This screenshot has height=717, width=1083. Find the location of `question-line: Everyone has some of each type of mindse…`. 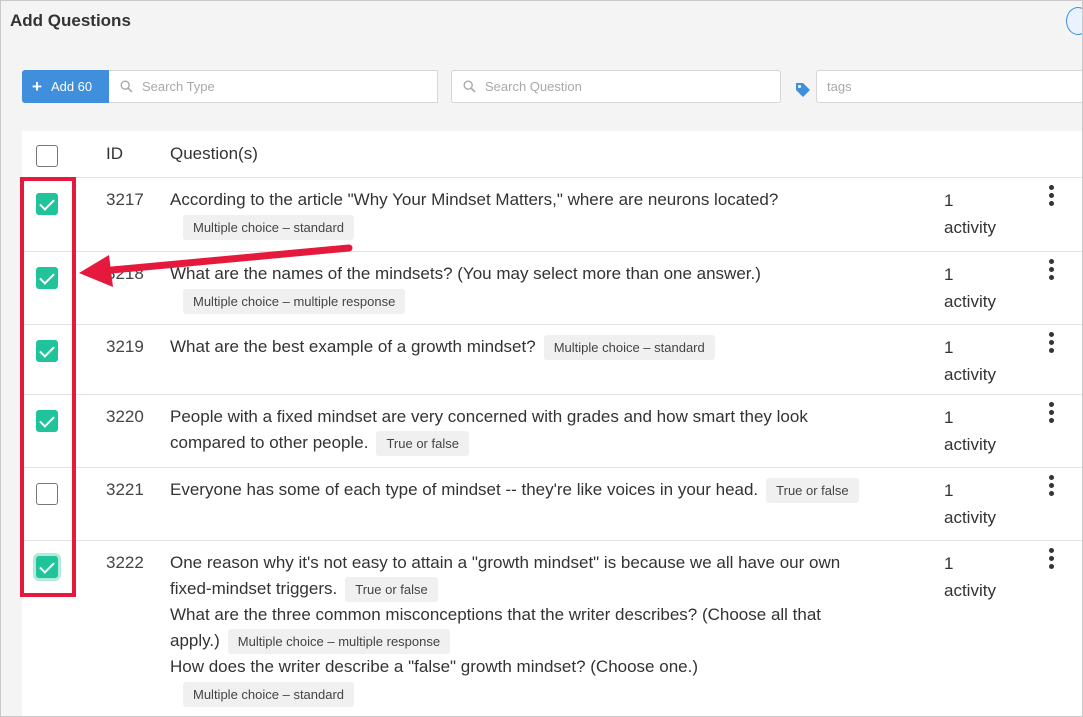

question-line: Everyone has some of each type of mindse… is located at coordinates (464, 489).